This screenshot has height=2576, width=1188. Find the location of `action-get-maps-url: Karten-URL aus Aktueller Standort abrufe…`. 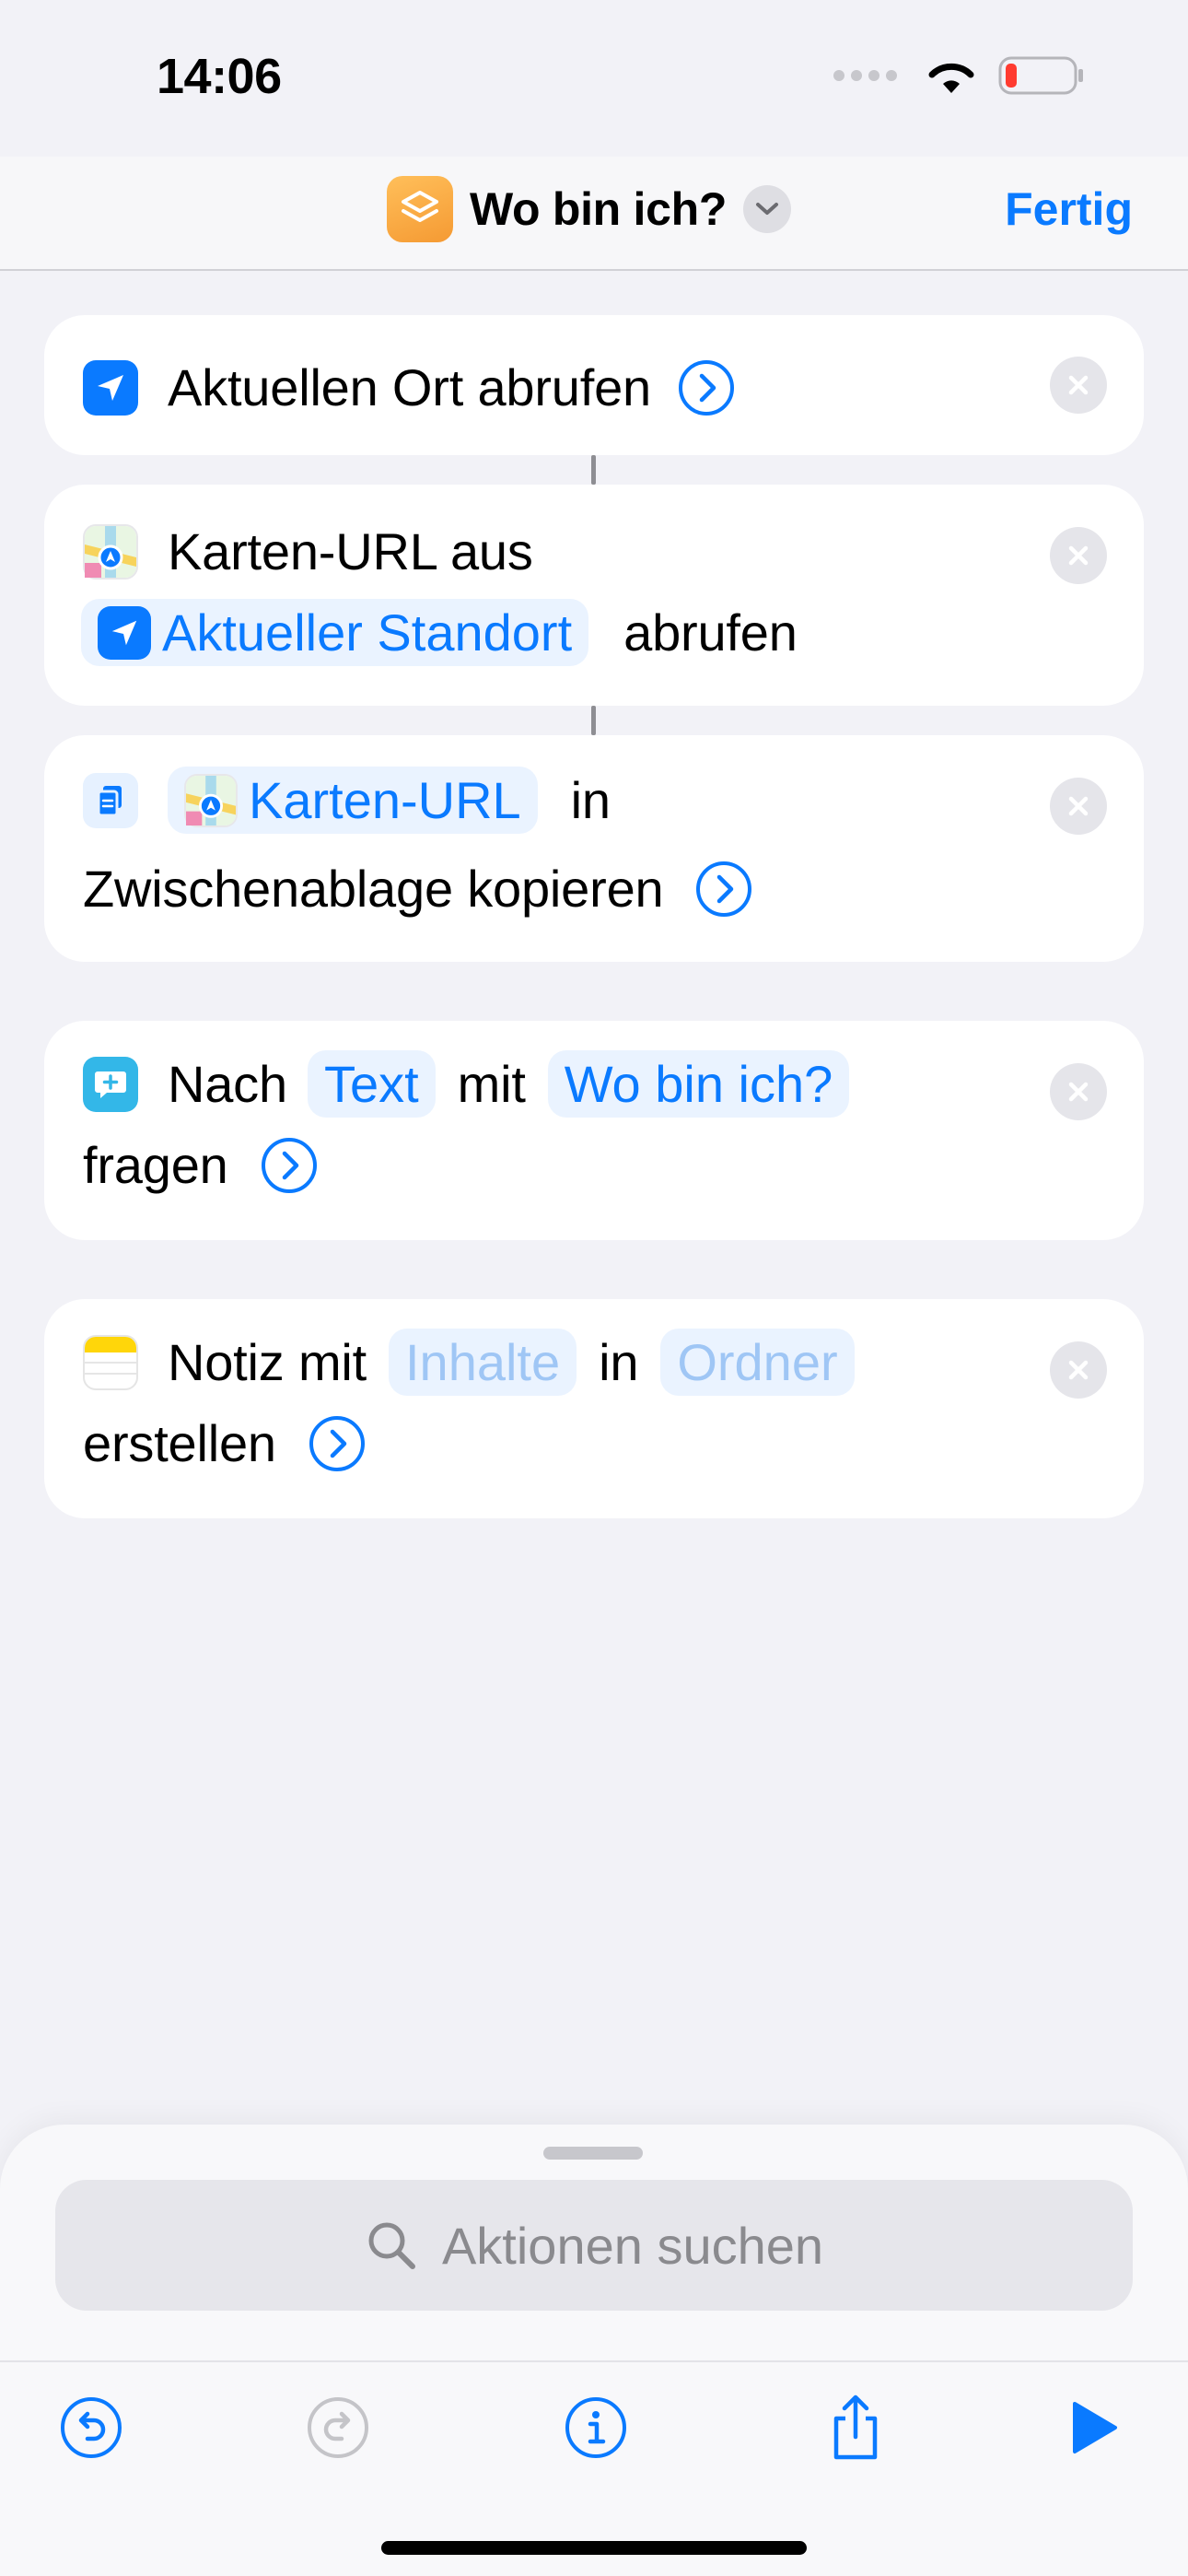

action-get-maps-url: Karten-URL aus Aktueller Standort abrufe… is located at coordinates (594, 595).